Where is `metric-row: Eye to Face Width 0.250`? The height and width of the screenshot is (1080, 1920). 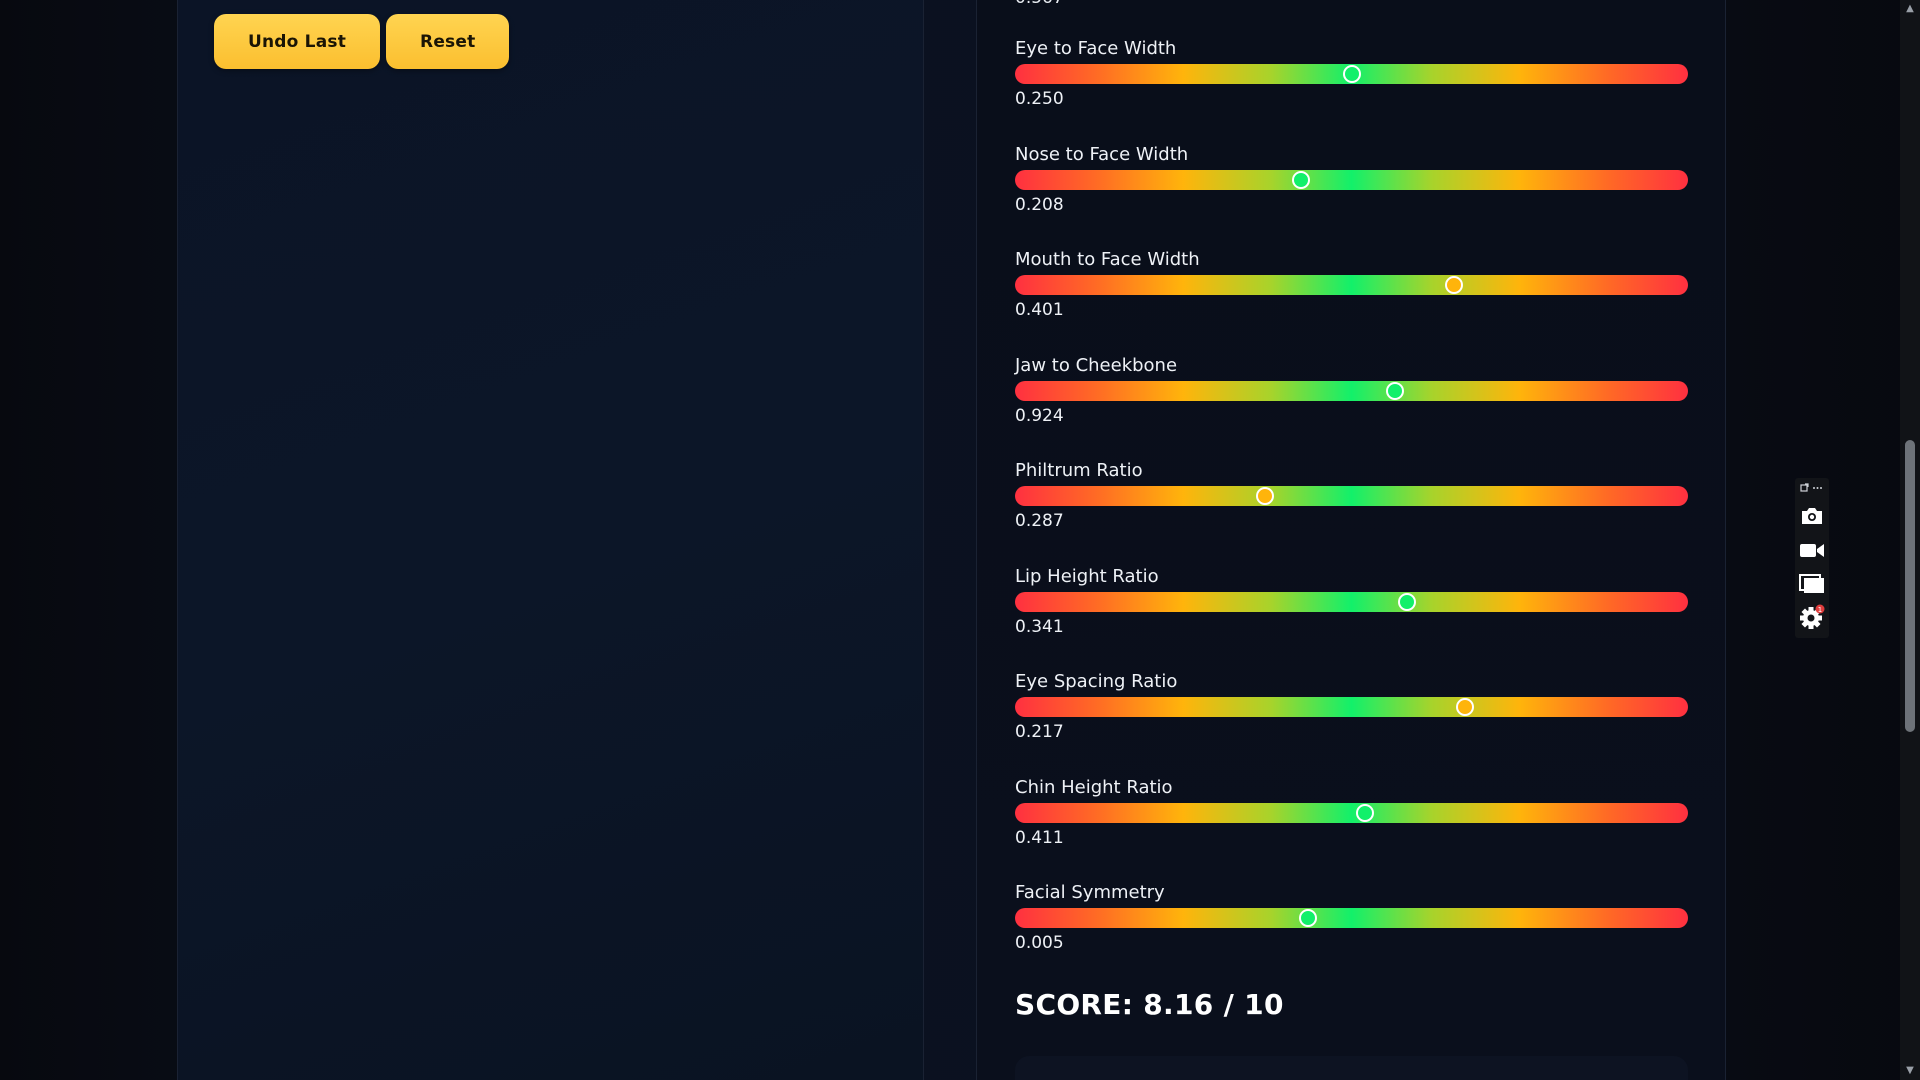 metric-row: Eye to Face Width 0.250 is located at coordinates (1351, 83).